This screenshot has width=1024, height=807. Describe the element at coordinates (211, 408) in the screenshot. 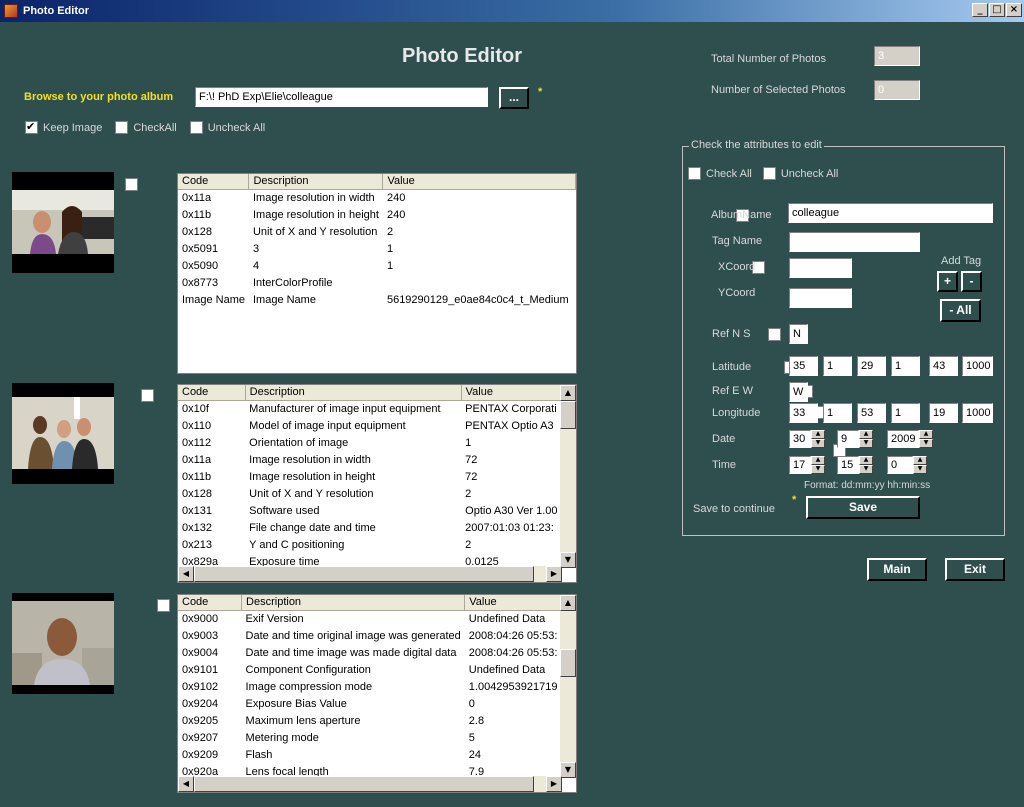

I see `cell-code: 0x10f` at that location.